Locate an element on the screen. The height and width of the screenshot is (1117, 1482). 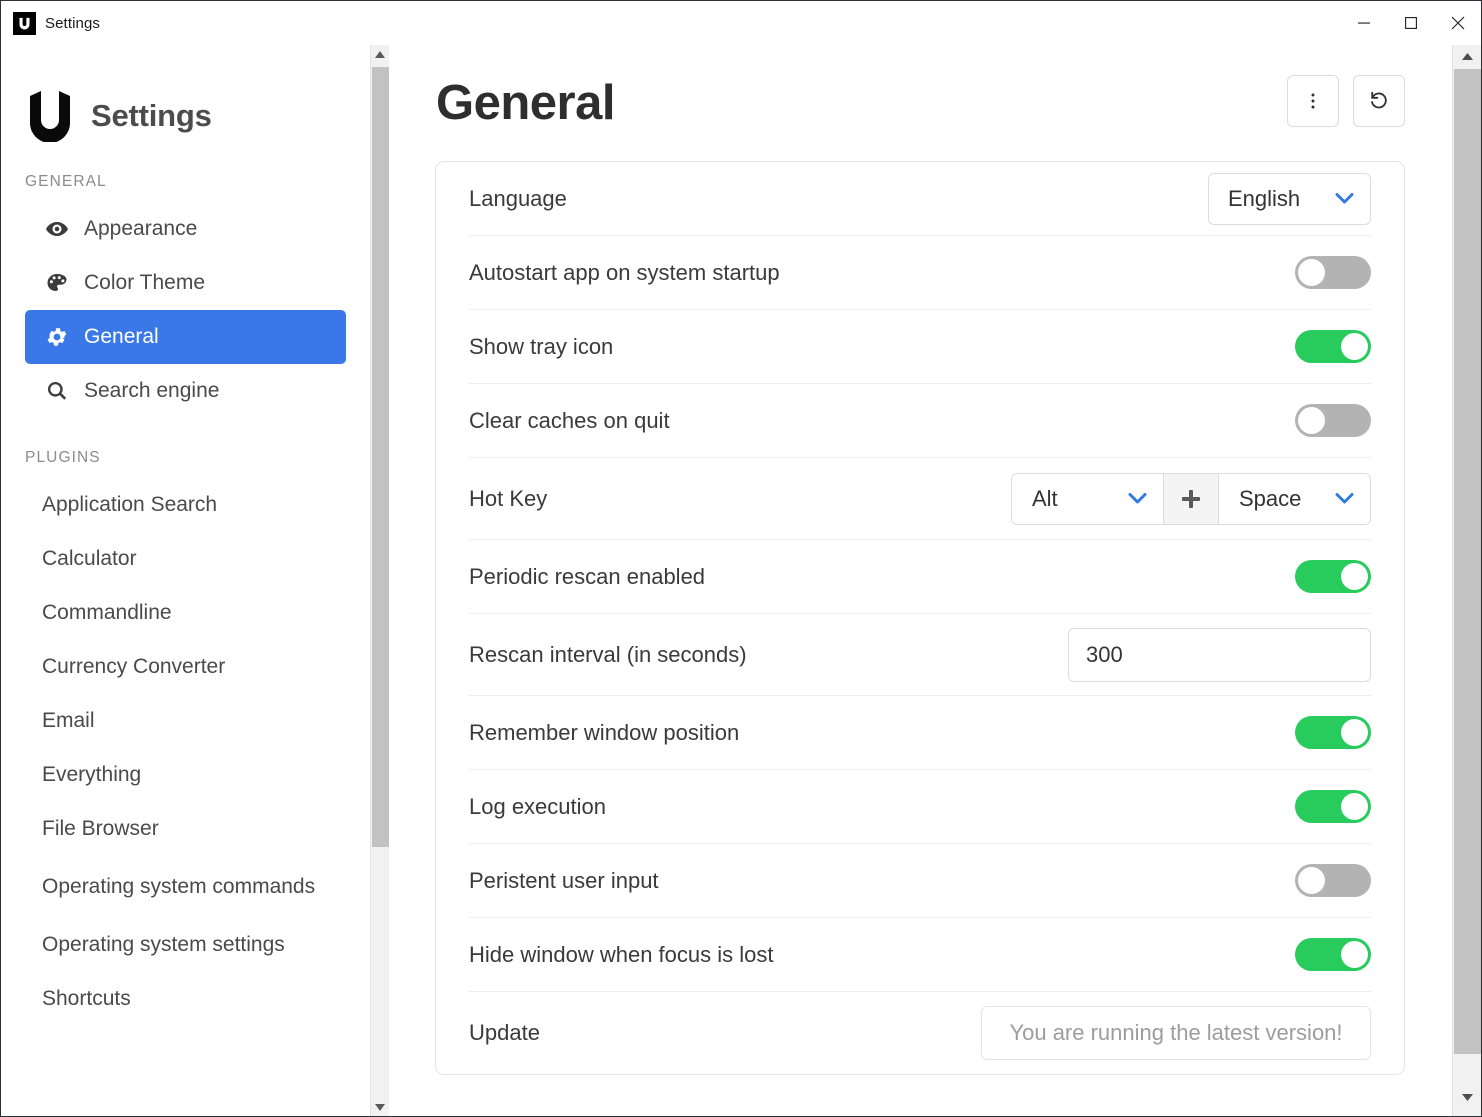
show-tray-icon-toggle is located at coordinates (1333, 346).